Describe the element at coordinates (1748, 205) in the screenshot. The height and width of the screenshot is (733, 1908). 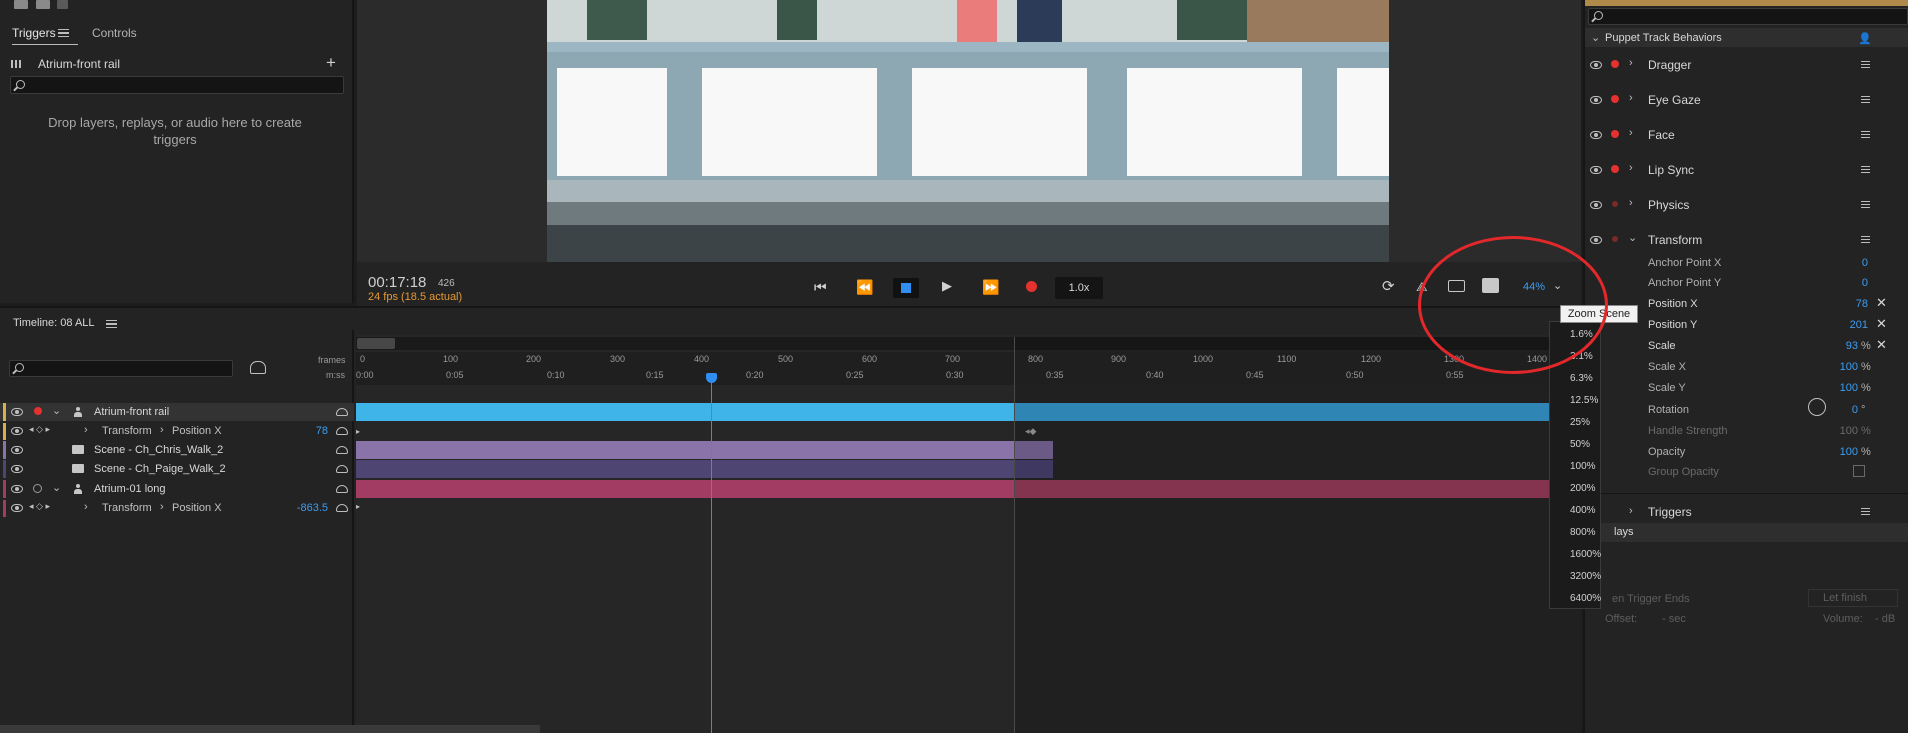
I see `behavior-row-physics: › Physics` at that location.